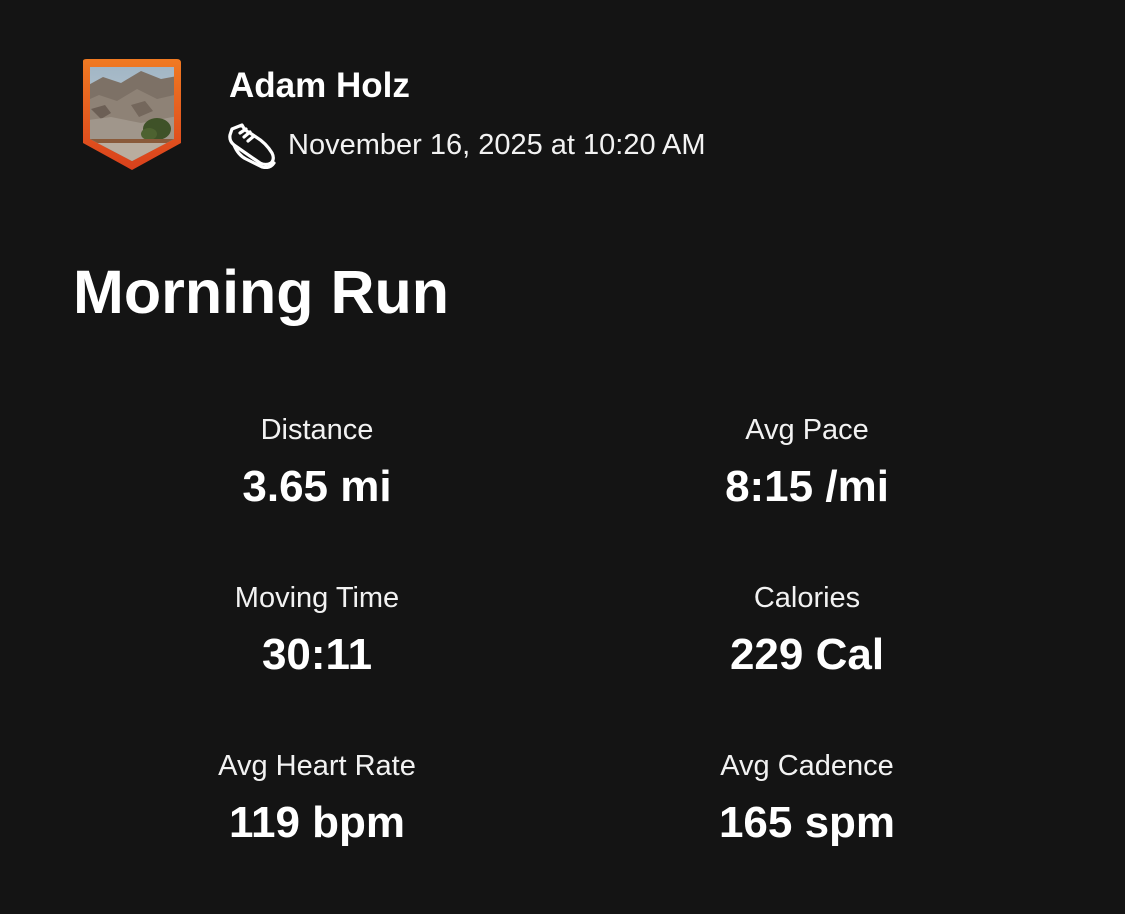 This screenshot has width=1125, height=914. I want to click on athlete-name: Adam Holz, so click(319, 86).